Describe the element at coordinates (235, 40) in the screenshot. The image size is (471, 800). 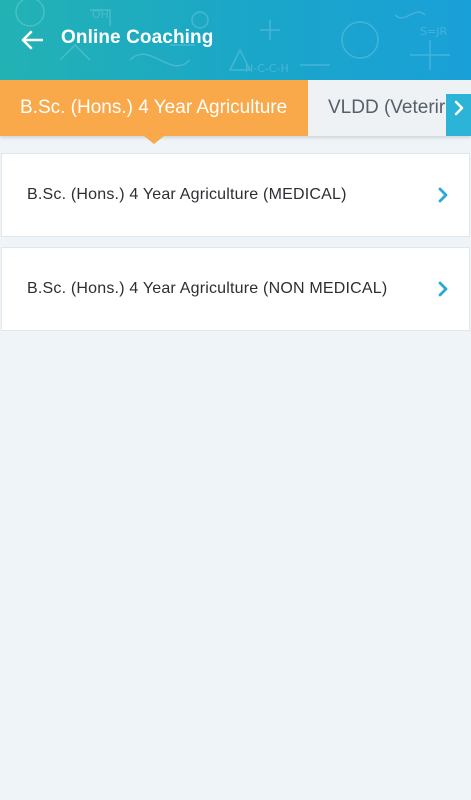
I see `app-header: OH H-C-C-H S=JR Online Coaching` at that location.